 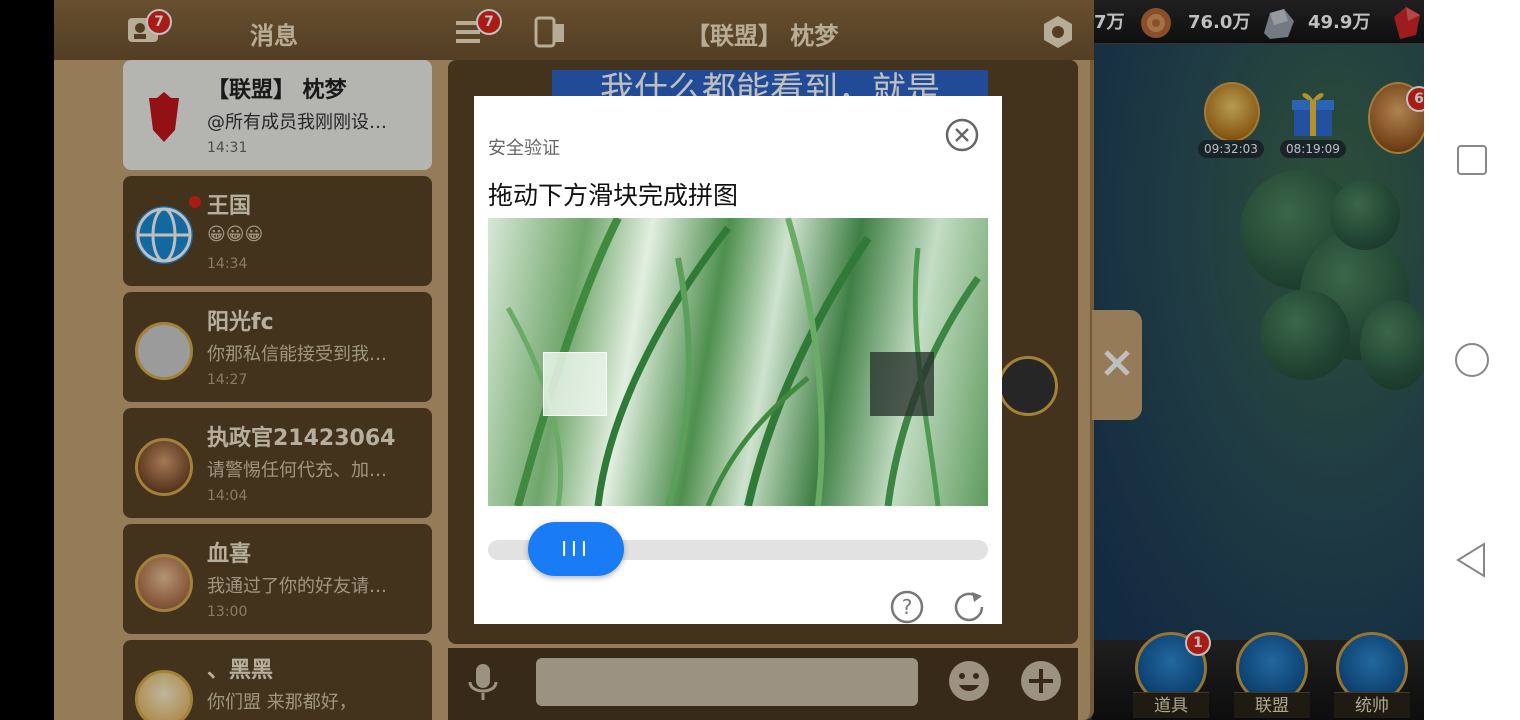 I want to click on close-icon, so click(x=962, y=135).